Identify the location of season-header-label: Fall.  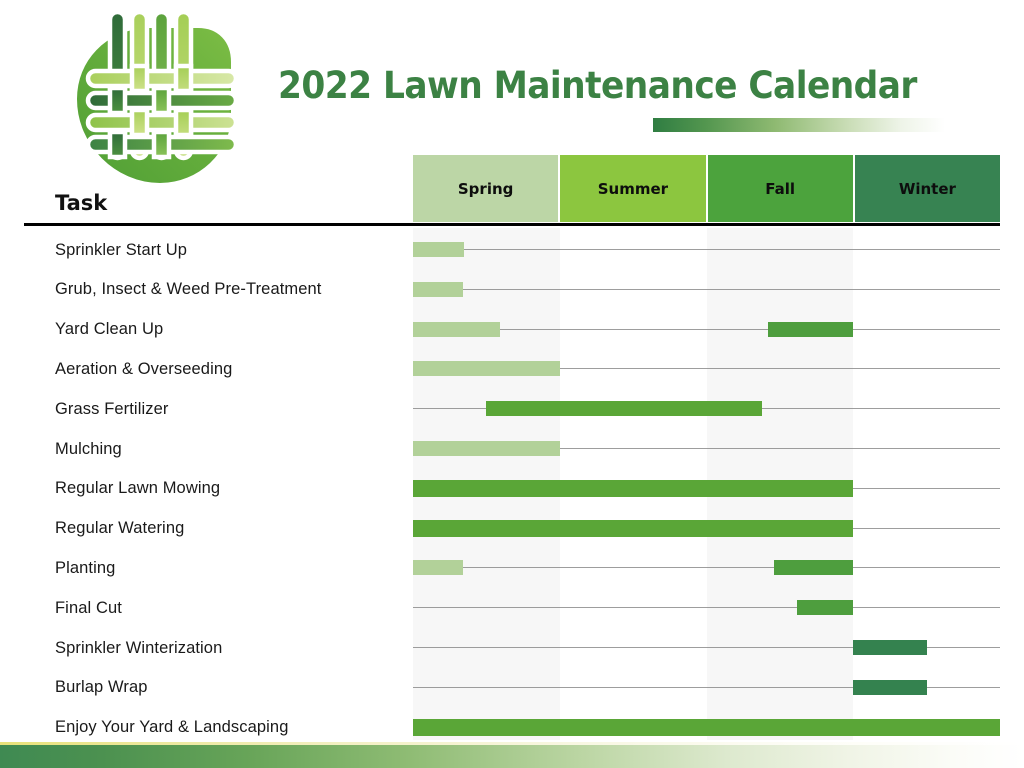
(780, 188).